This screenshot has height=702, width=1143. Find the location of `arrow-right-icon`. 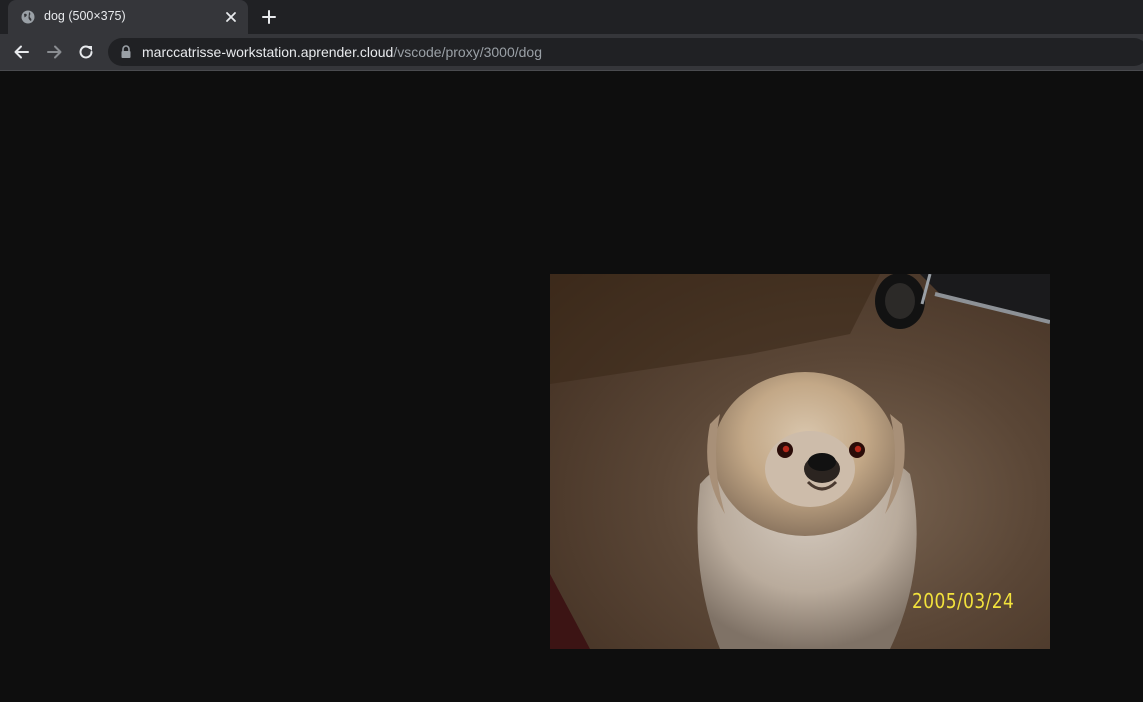

arrow-right-icon is located at coordinates (54, 52).